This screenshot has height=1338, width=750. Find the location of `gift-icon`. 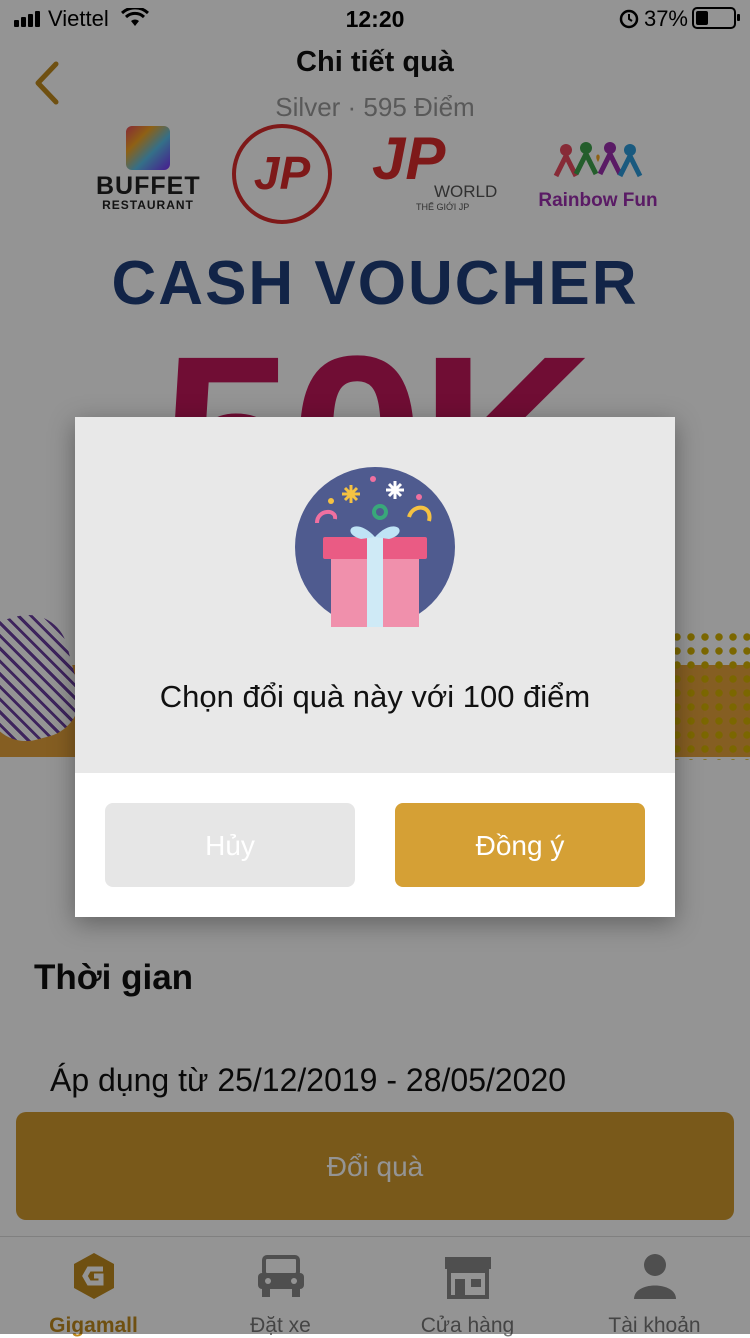

gift-icon is located at coordinates (375, 547).